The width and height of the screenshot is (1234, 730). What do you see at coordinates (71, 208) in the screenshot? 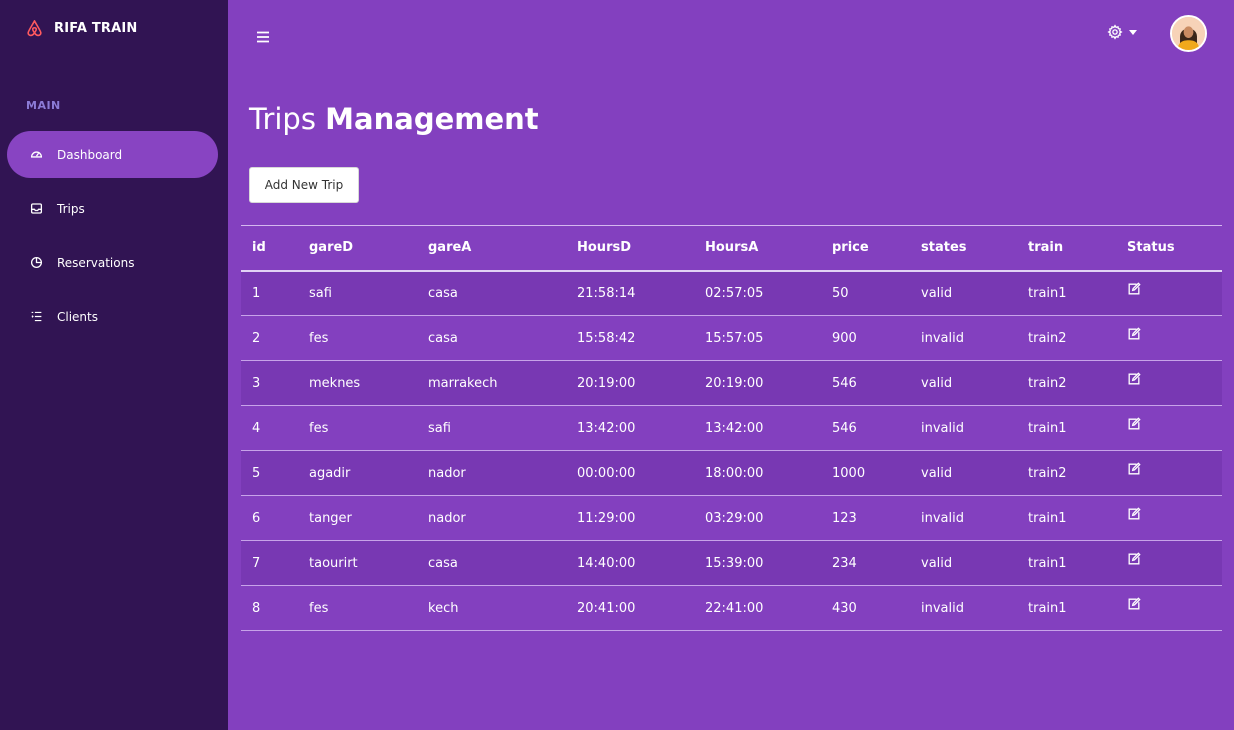
I see `sidebar-item-label: Trips` at bounding box center [71, 208].